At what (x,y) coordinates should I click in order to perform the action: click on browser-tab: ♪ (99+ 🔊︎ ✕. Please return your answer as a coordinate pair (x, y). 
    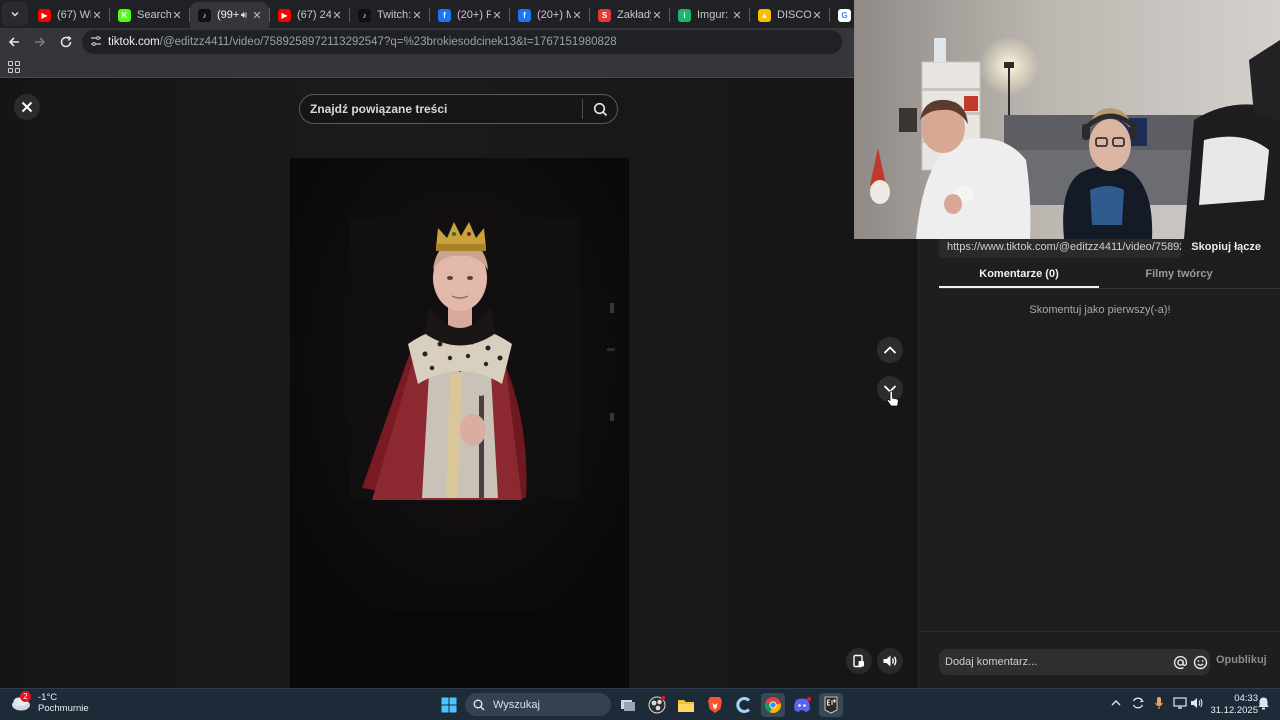
    Looking at the image, I should click on (229, 15).